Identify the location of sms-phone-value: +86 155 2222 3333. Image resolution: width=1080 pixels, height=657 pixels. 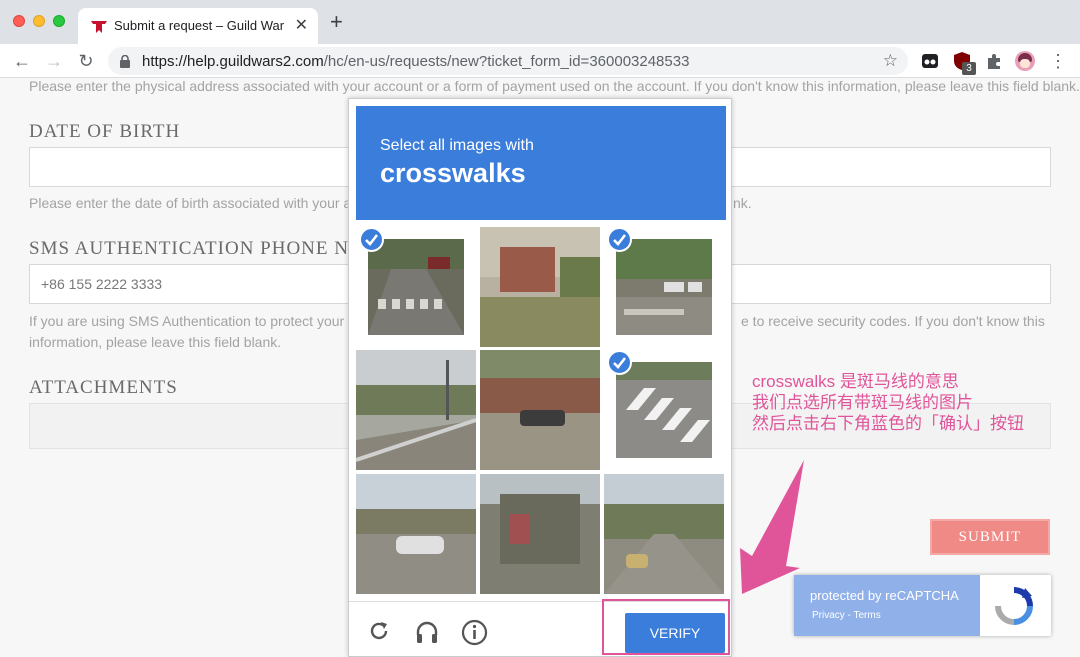
(102, 284).